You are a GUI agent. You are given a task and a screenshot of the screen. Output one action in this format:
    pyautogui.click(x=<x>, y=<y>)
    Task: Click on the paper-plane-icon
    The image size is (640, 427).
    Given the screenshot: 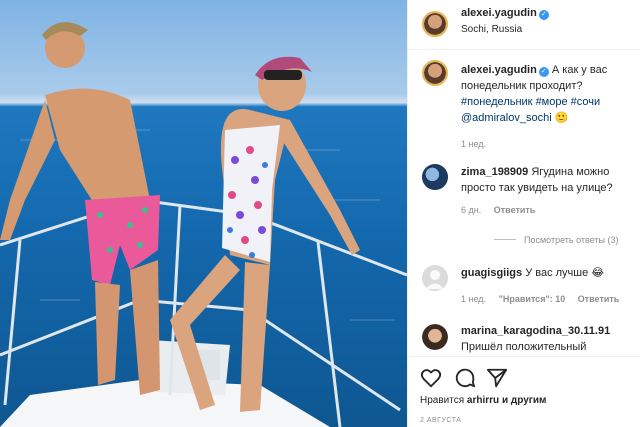 What is the action you would take?
    pyautogui.click(x=497, y=378)
    